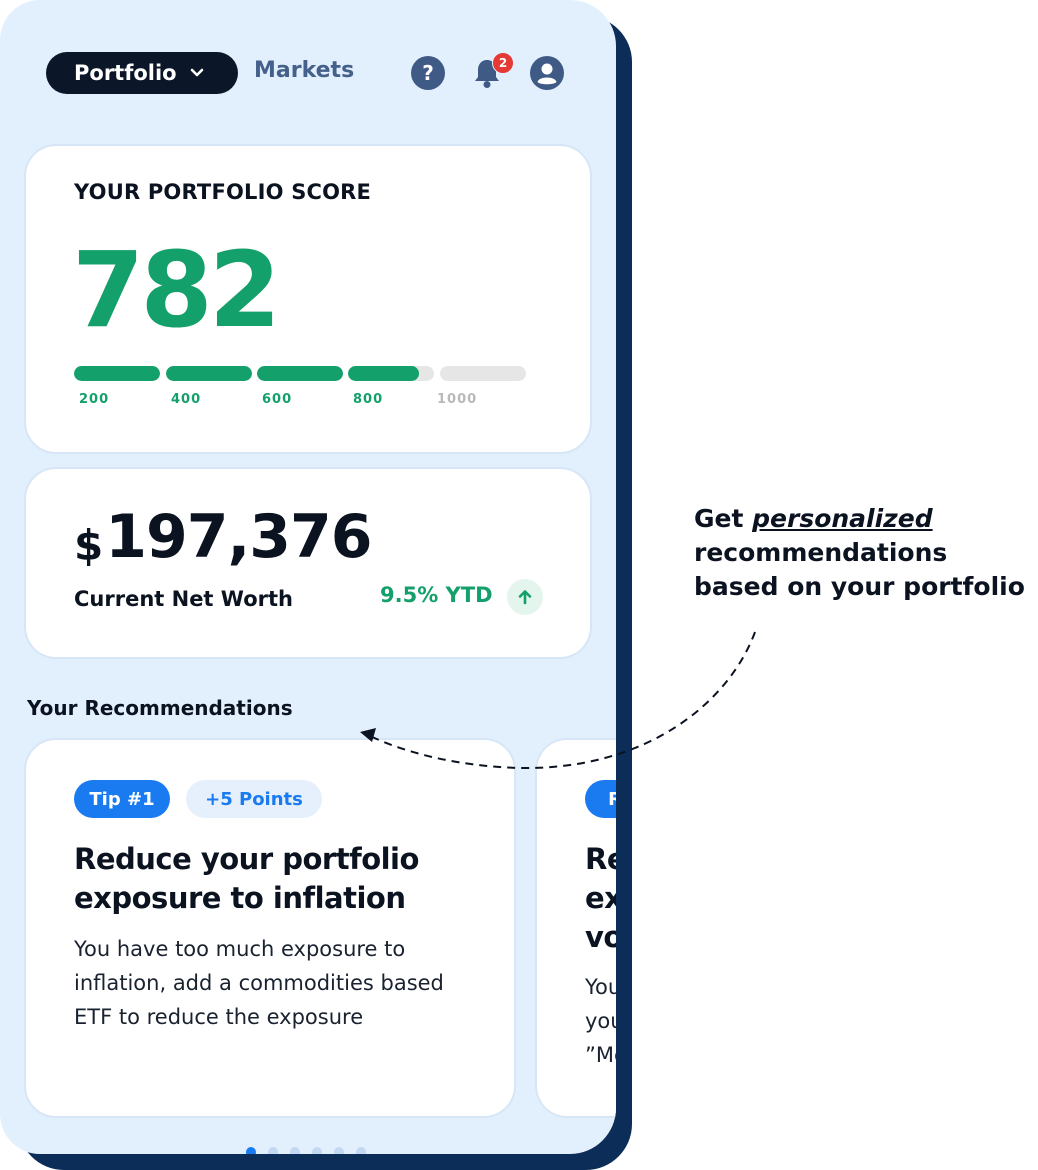 The width and height of the screenshot is (1038, 1170). Describe the element at coordinates (600, 1055) in the screenshot. I see `body-line: ”Mc` at that location.